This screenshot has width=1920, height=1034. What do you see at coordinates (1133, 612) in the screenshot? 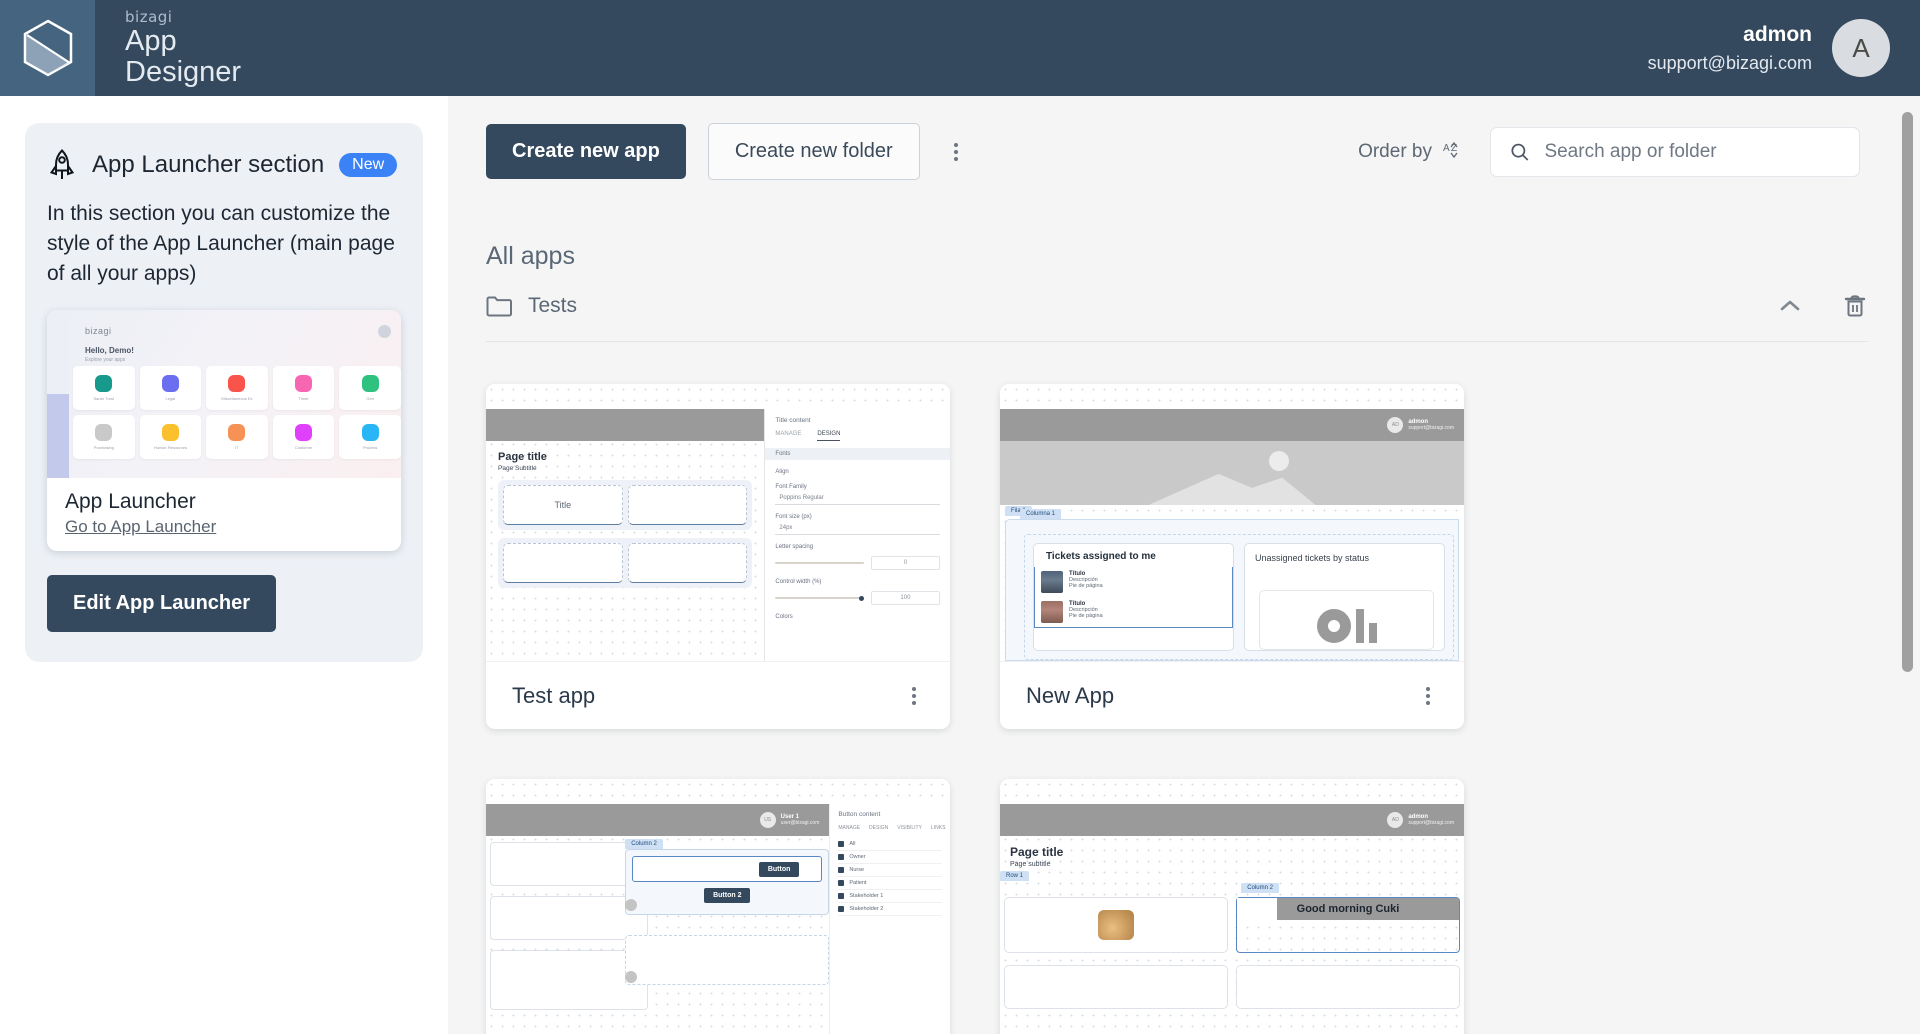
I see `list-item: Título Descripción Pie de página` at bounding box center [1133, 612].